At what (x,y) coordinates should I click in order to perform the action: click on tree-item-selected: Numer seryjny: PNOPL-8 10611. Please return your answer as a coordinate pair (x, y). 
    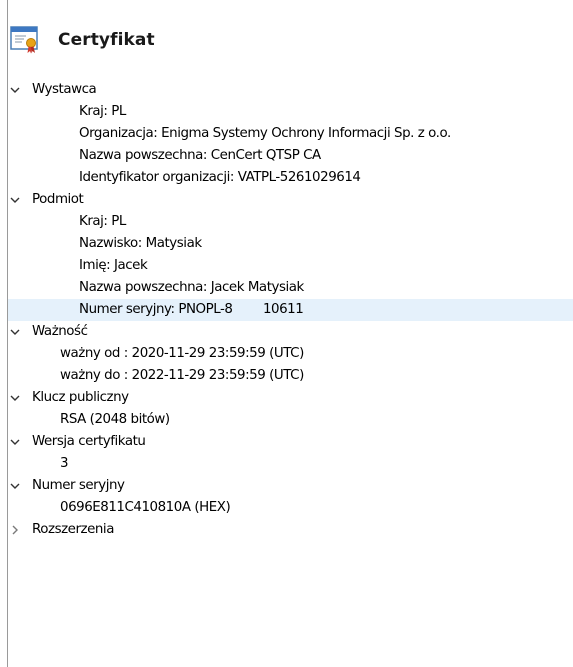
    Looking at the image, I should click on (290, 310).